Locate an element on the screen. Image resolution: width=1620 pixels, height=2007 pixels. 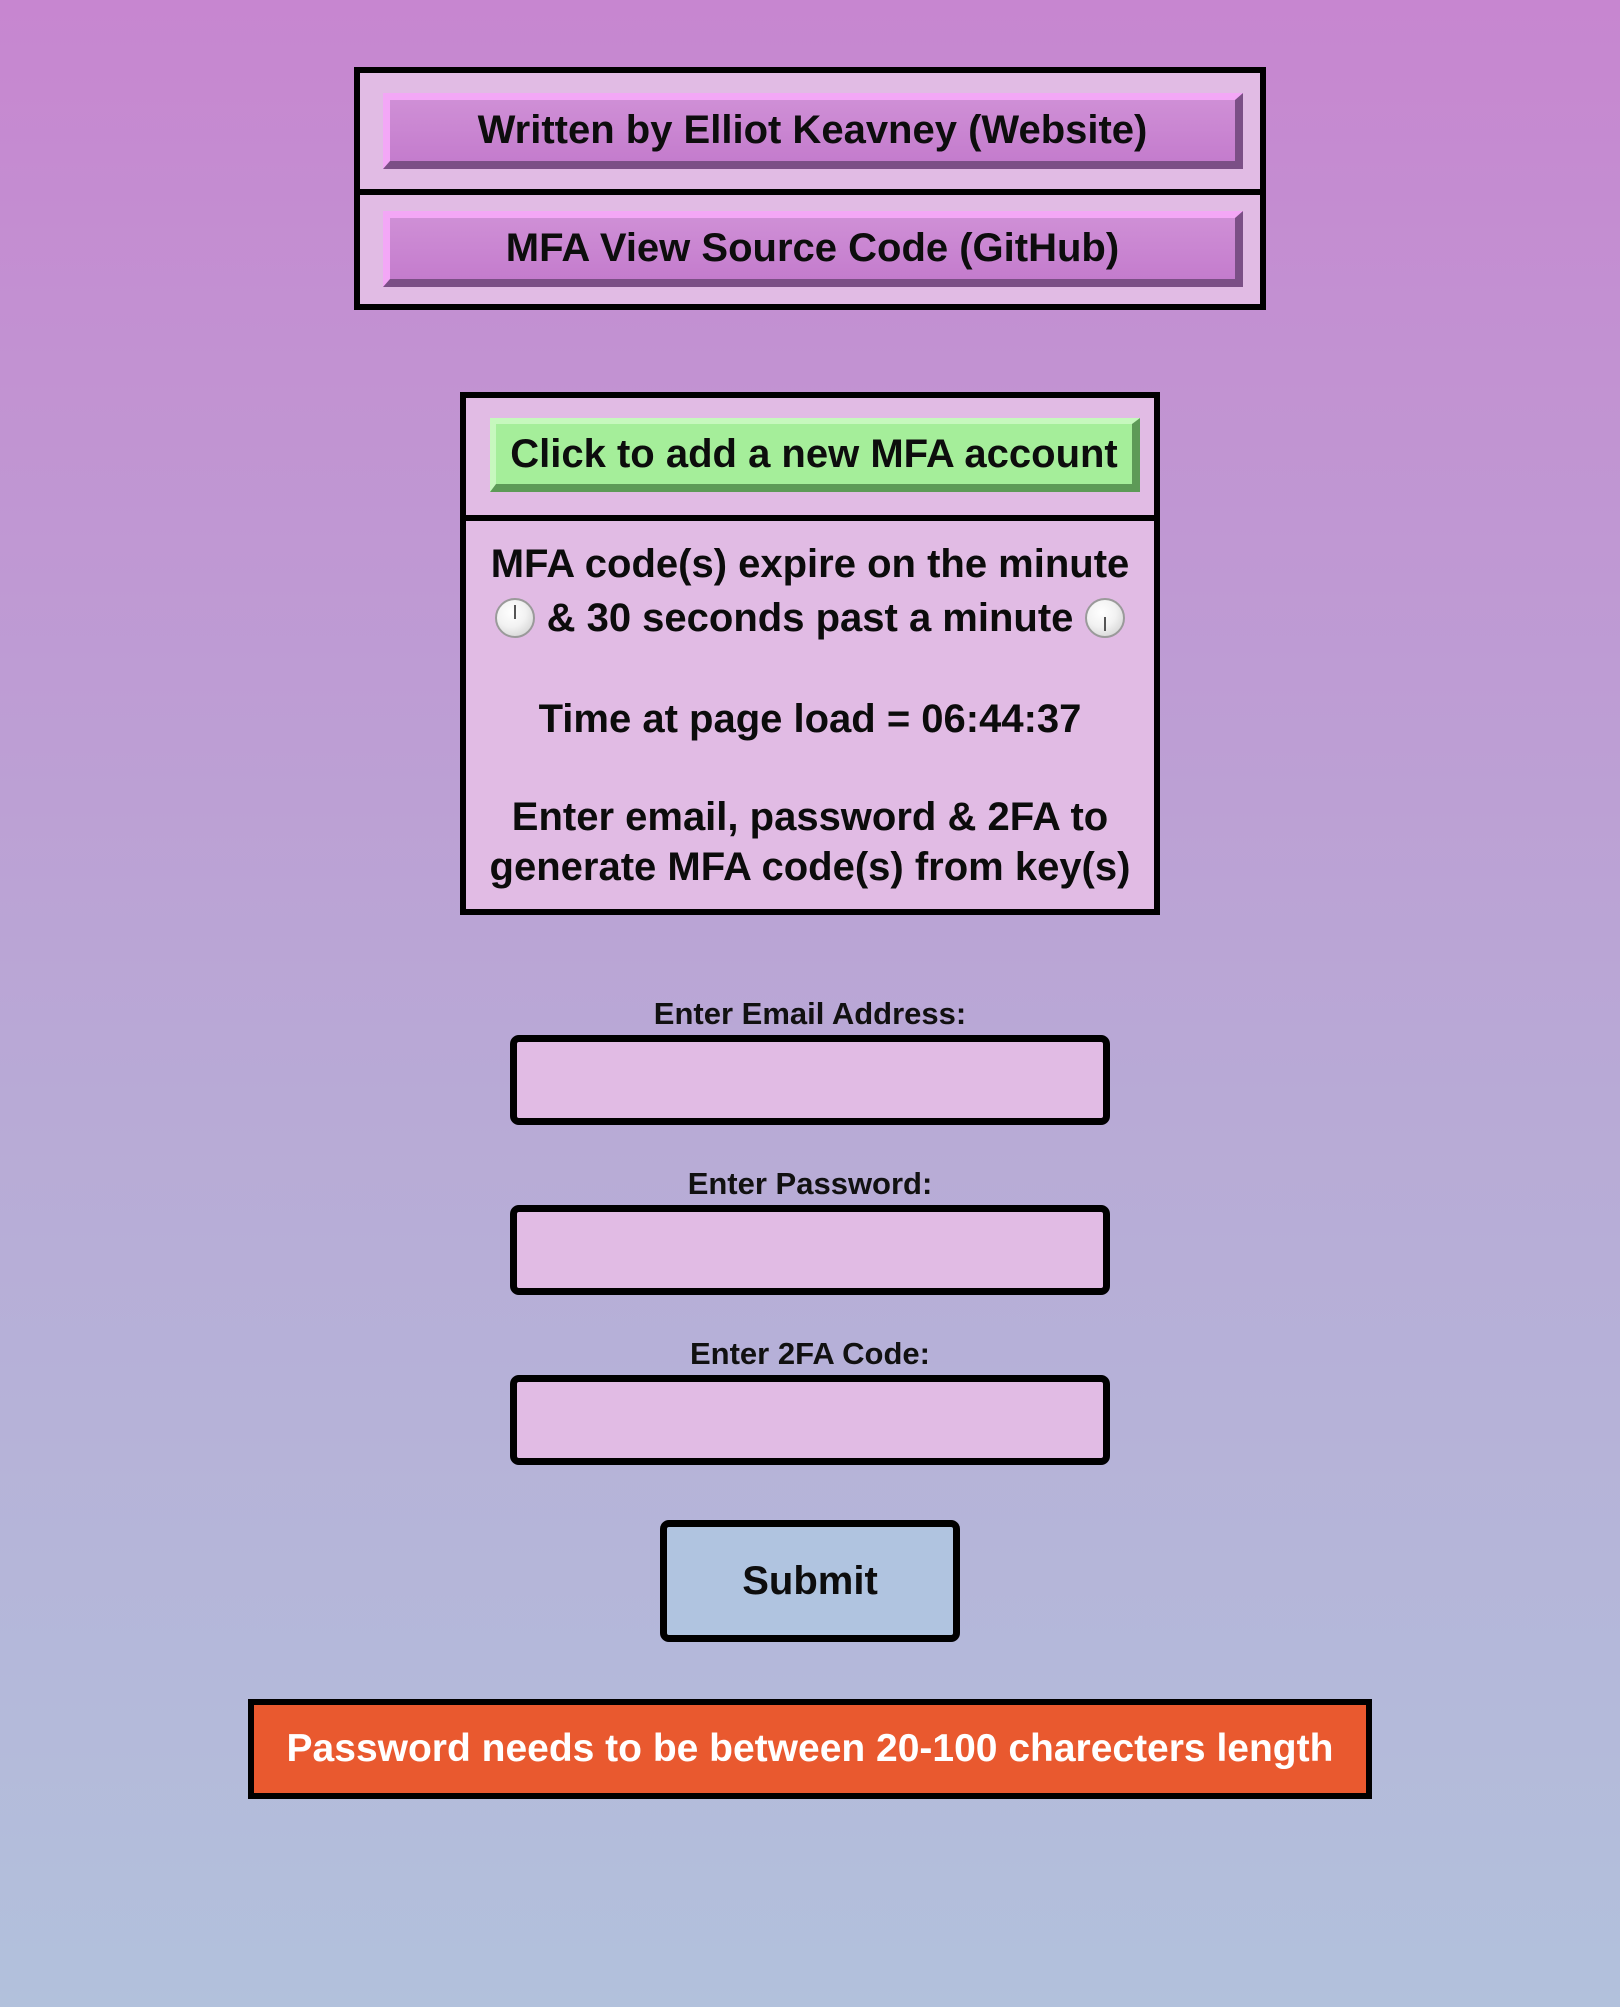
email-label: Enter Email Address: is located at coordinates (810, 1013).